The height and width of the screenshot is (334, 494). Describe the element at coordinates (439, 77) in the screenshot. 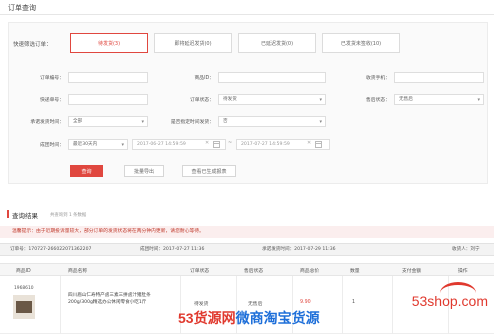

I see `phone-input` at that location.